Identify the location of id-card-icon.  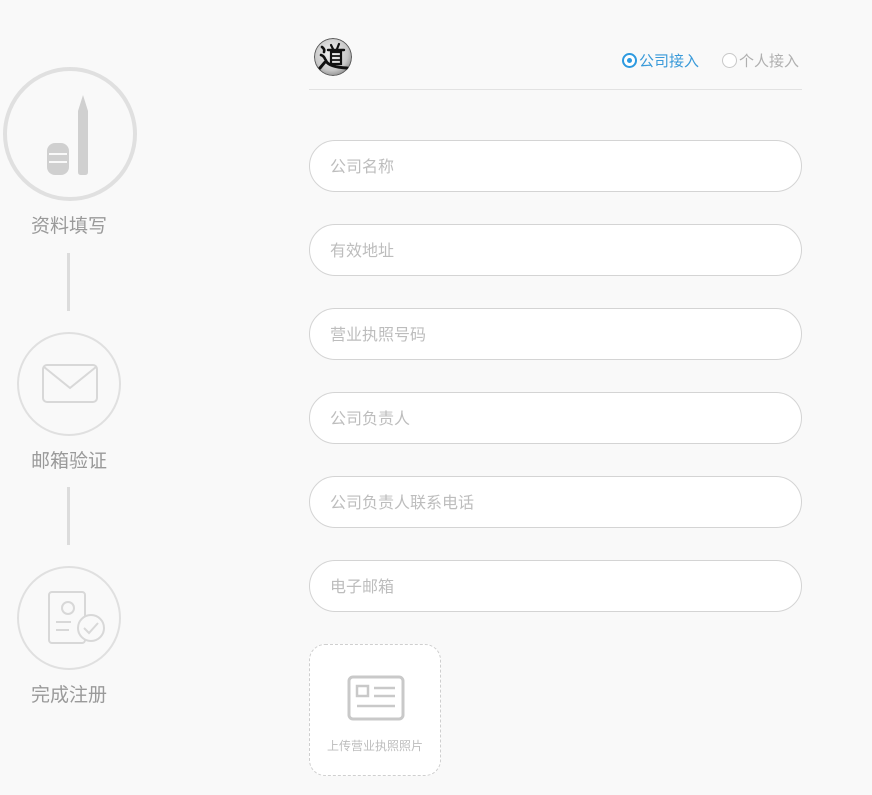
(376, 698).